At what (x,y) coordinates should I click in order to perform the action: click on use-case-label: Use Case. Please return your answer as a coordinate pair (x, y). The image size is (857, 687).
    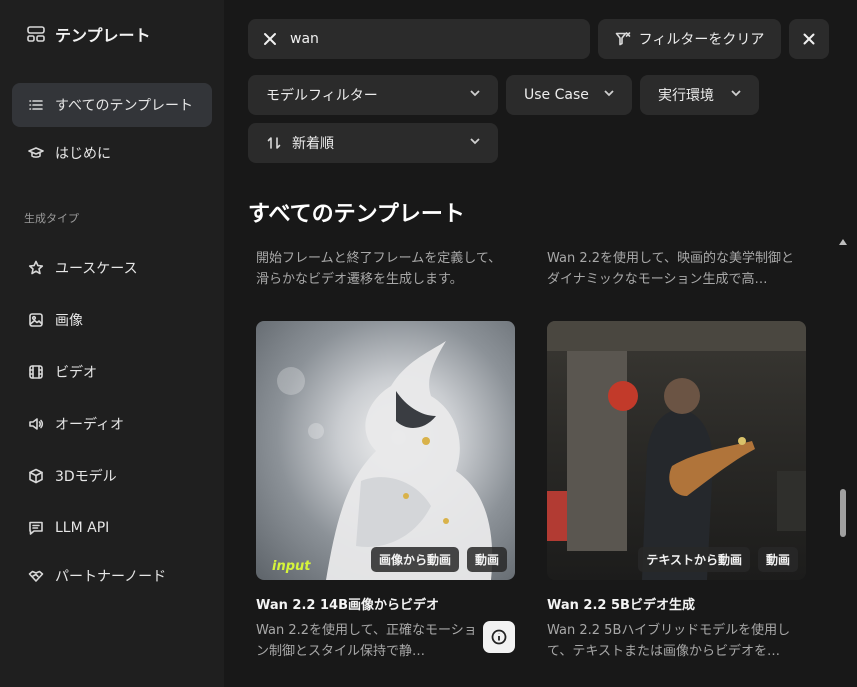
    Looking at the image, I should click on (556, 95).